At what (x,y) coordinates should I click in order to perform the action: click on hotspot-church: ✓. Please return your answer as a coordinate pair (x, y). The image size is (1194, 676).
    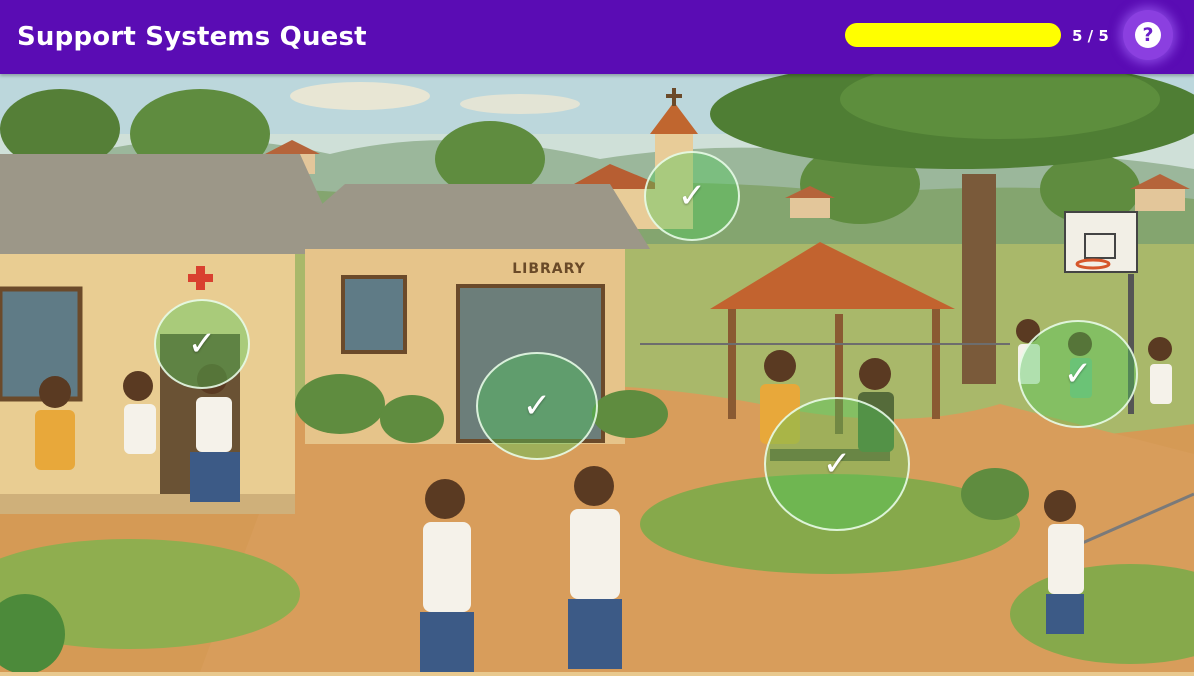
    Looking at the image, I should click on (692, 196).